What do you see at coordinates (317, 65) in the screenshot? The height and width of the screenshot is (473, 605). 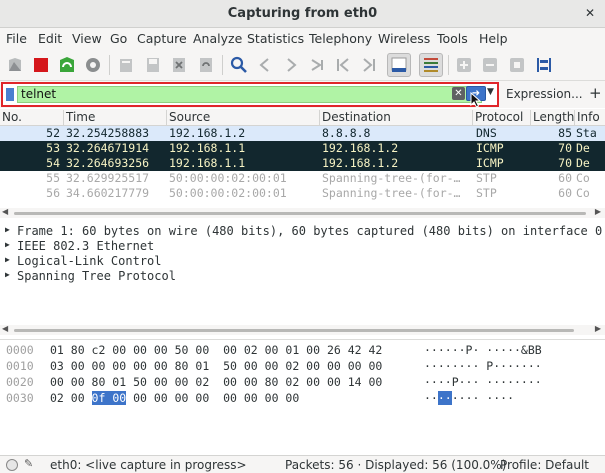 I see `go-to-packet-icon` at bounding box center [317, 65].